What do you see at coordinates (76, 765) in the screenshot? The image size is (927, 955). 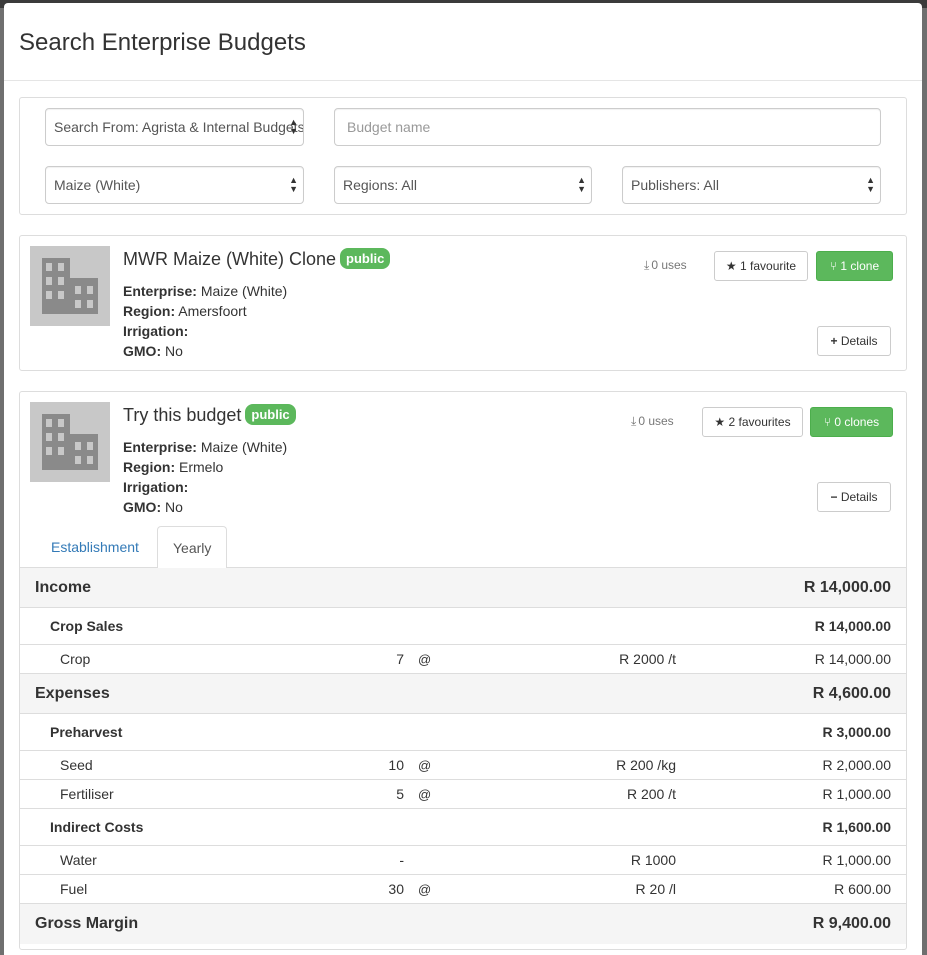 I see `item-label: Seed` at bounding box center [76, 765].